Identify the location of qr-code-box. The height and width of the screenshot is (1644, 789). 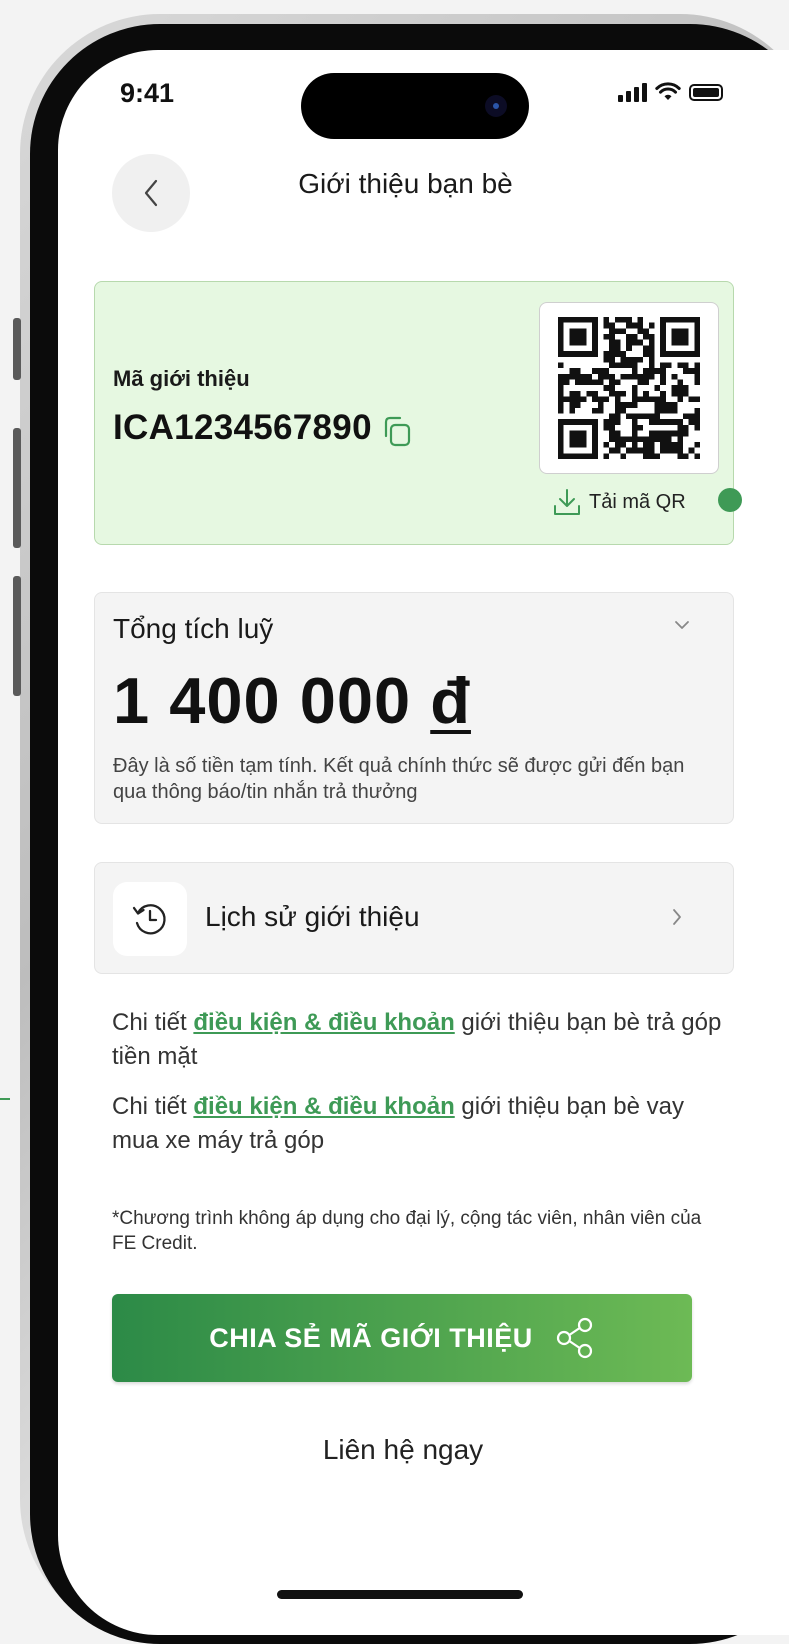
(629, 388).